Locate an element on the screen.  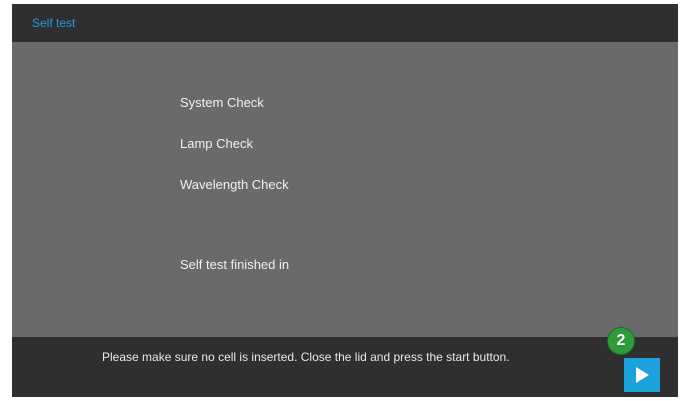
start-button is located at coordinates (642, 375).